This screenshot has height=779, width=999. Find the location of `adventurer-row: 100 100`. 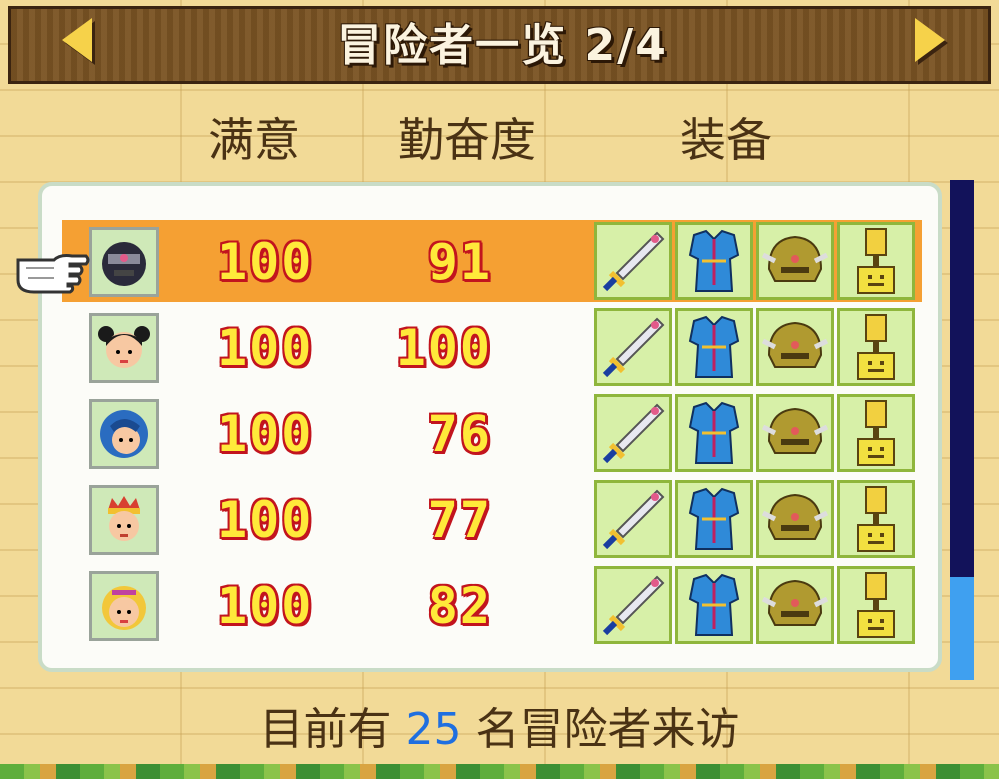

adventurer-row: 100 100 is located at coordinates (492, 347).